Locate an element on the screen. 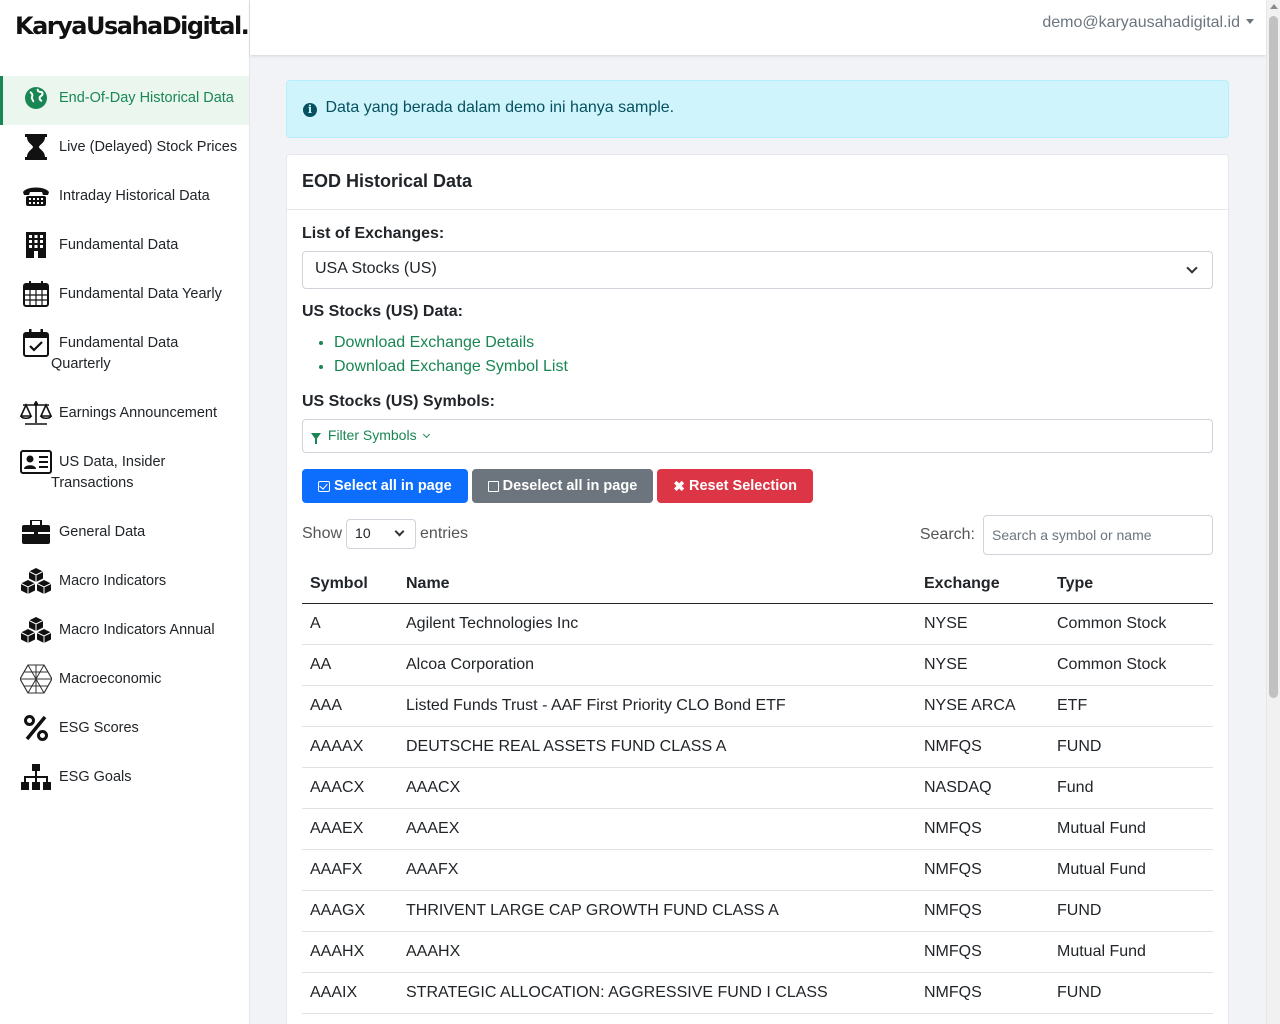  cell-name: Alcoa Corporation is located at coordinates (657, 665).